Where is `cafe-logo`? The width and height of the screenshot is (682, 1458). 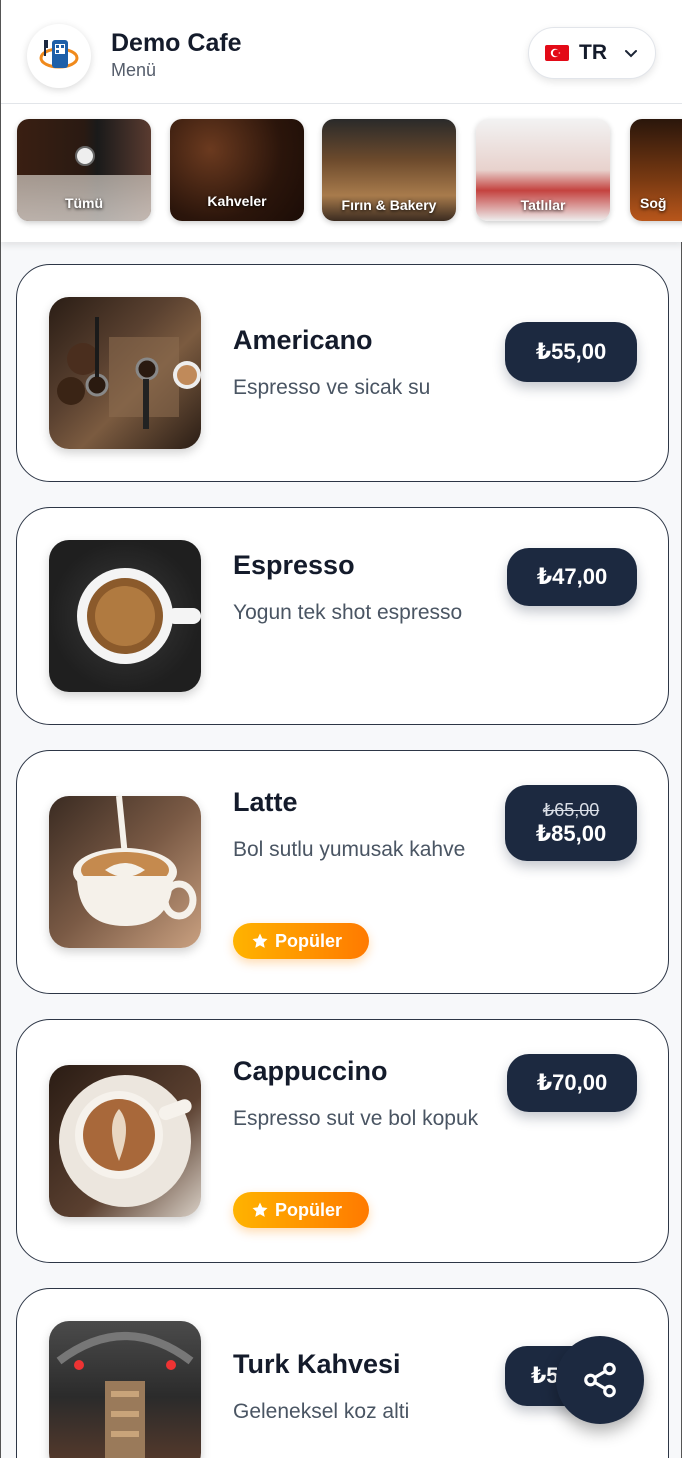
cafe-logo is located at coordinates (59, 56).